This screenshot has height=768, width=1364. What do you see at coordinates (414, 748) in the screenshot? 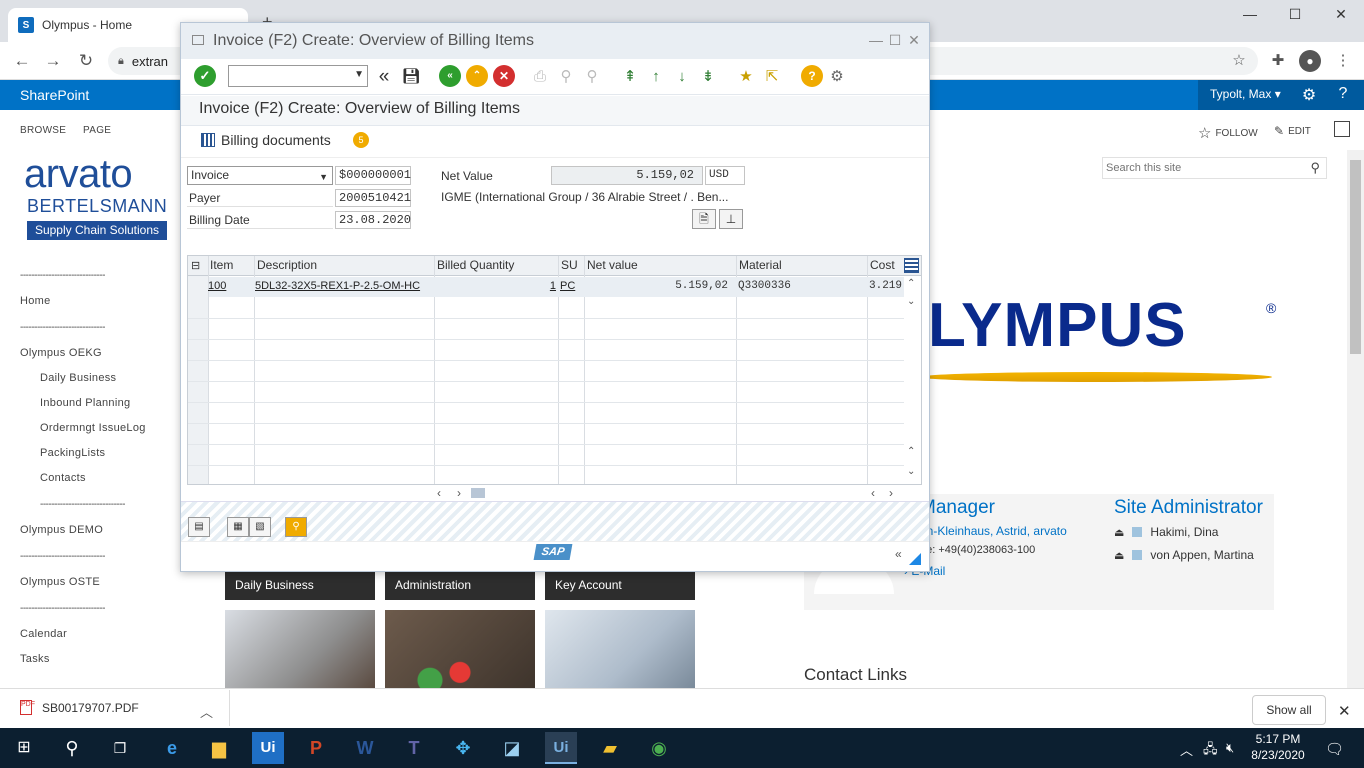
I see `teams-icon: T` at bounding box center [414, 748].